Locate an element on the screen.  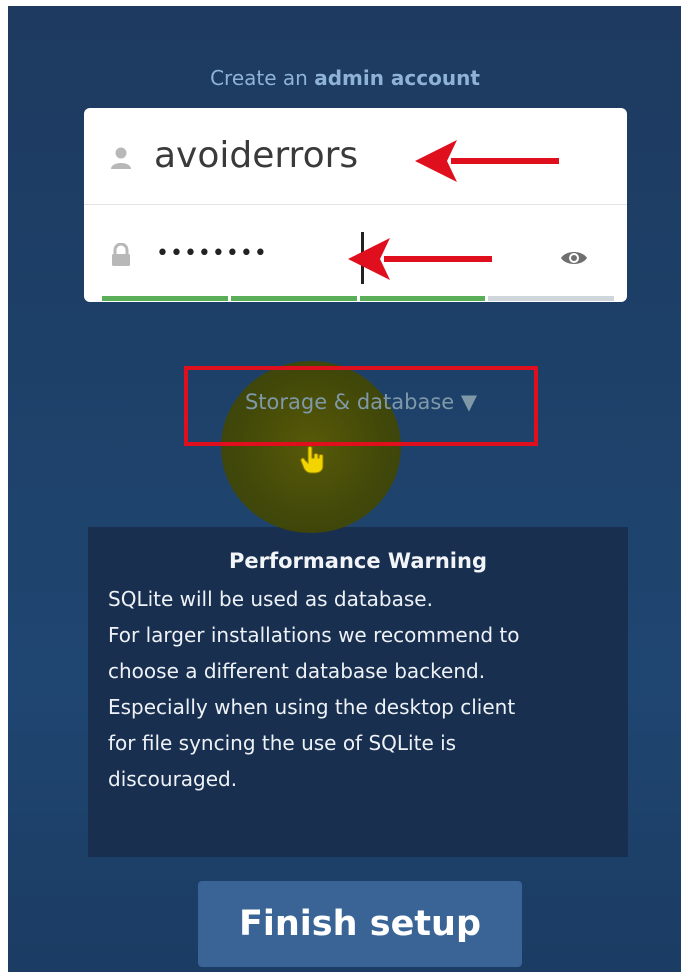
warning-line: choose a different database backend. is located at coordinates (297, 671).